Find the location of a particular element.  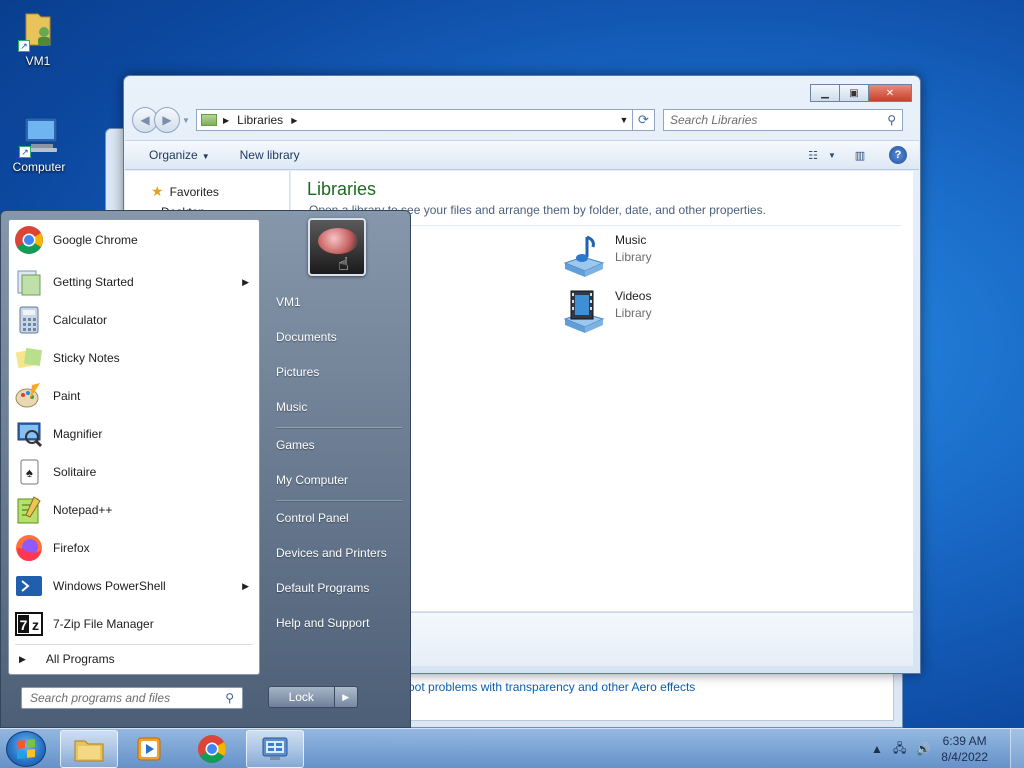

program-label: Paint is located at coordinates (67, 396).